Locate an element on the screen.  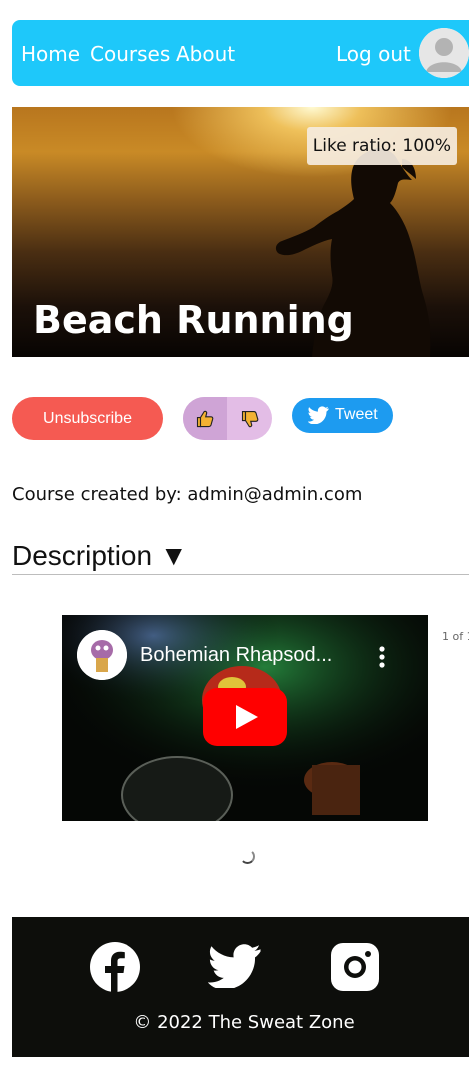
description-toggle: Description ▼ is located at coordinates (100, 556).